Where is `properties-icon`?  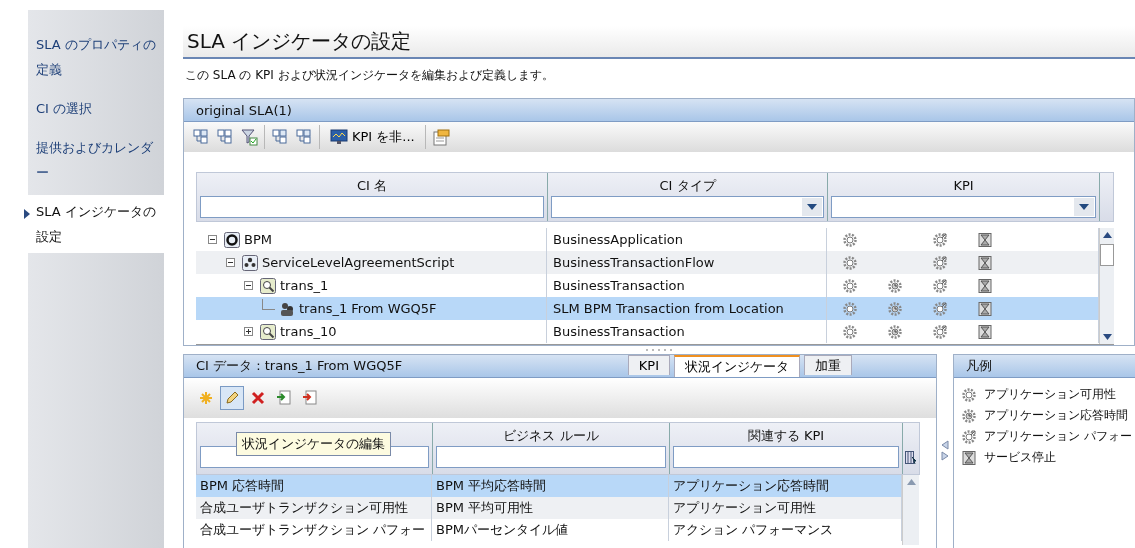 properties-icon is located at coordinates (440, 137).